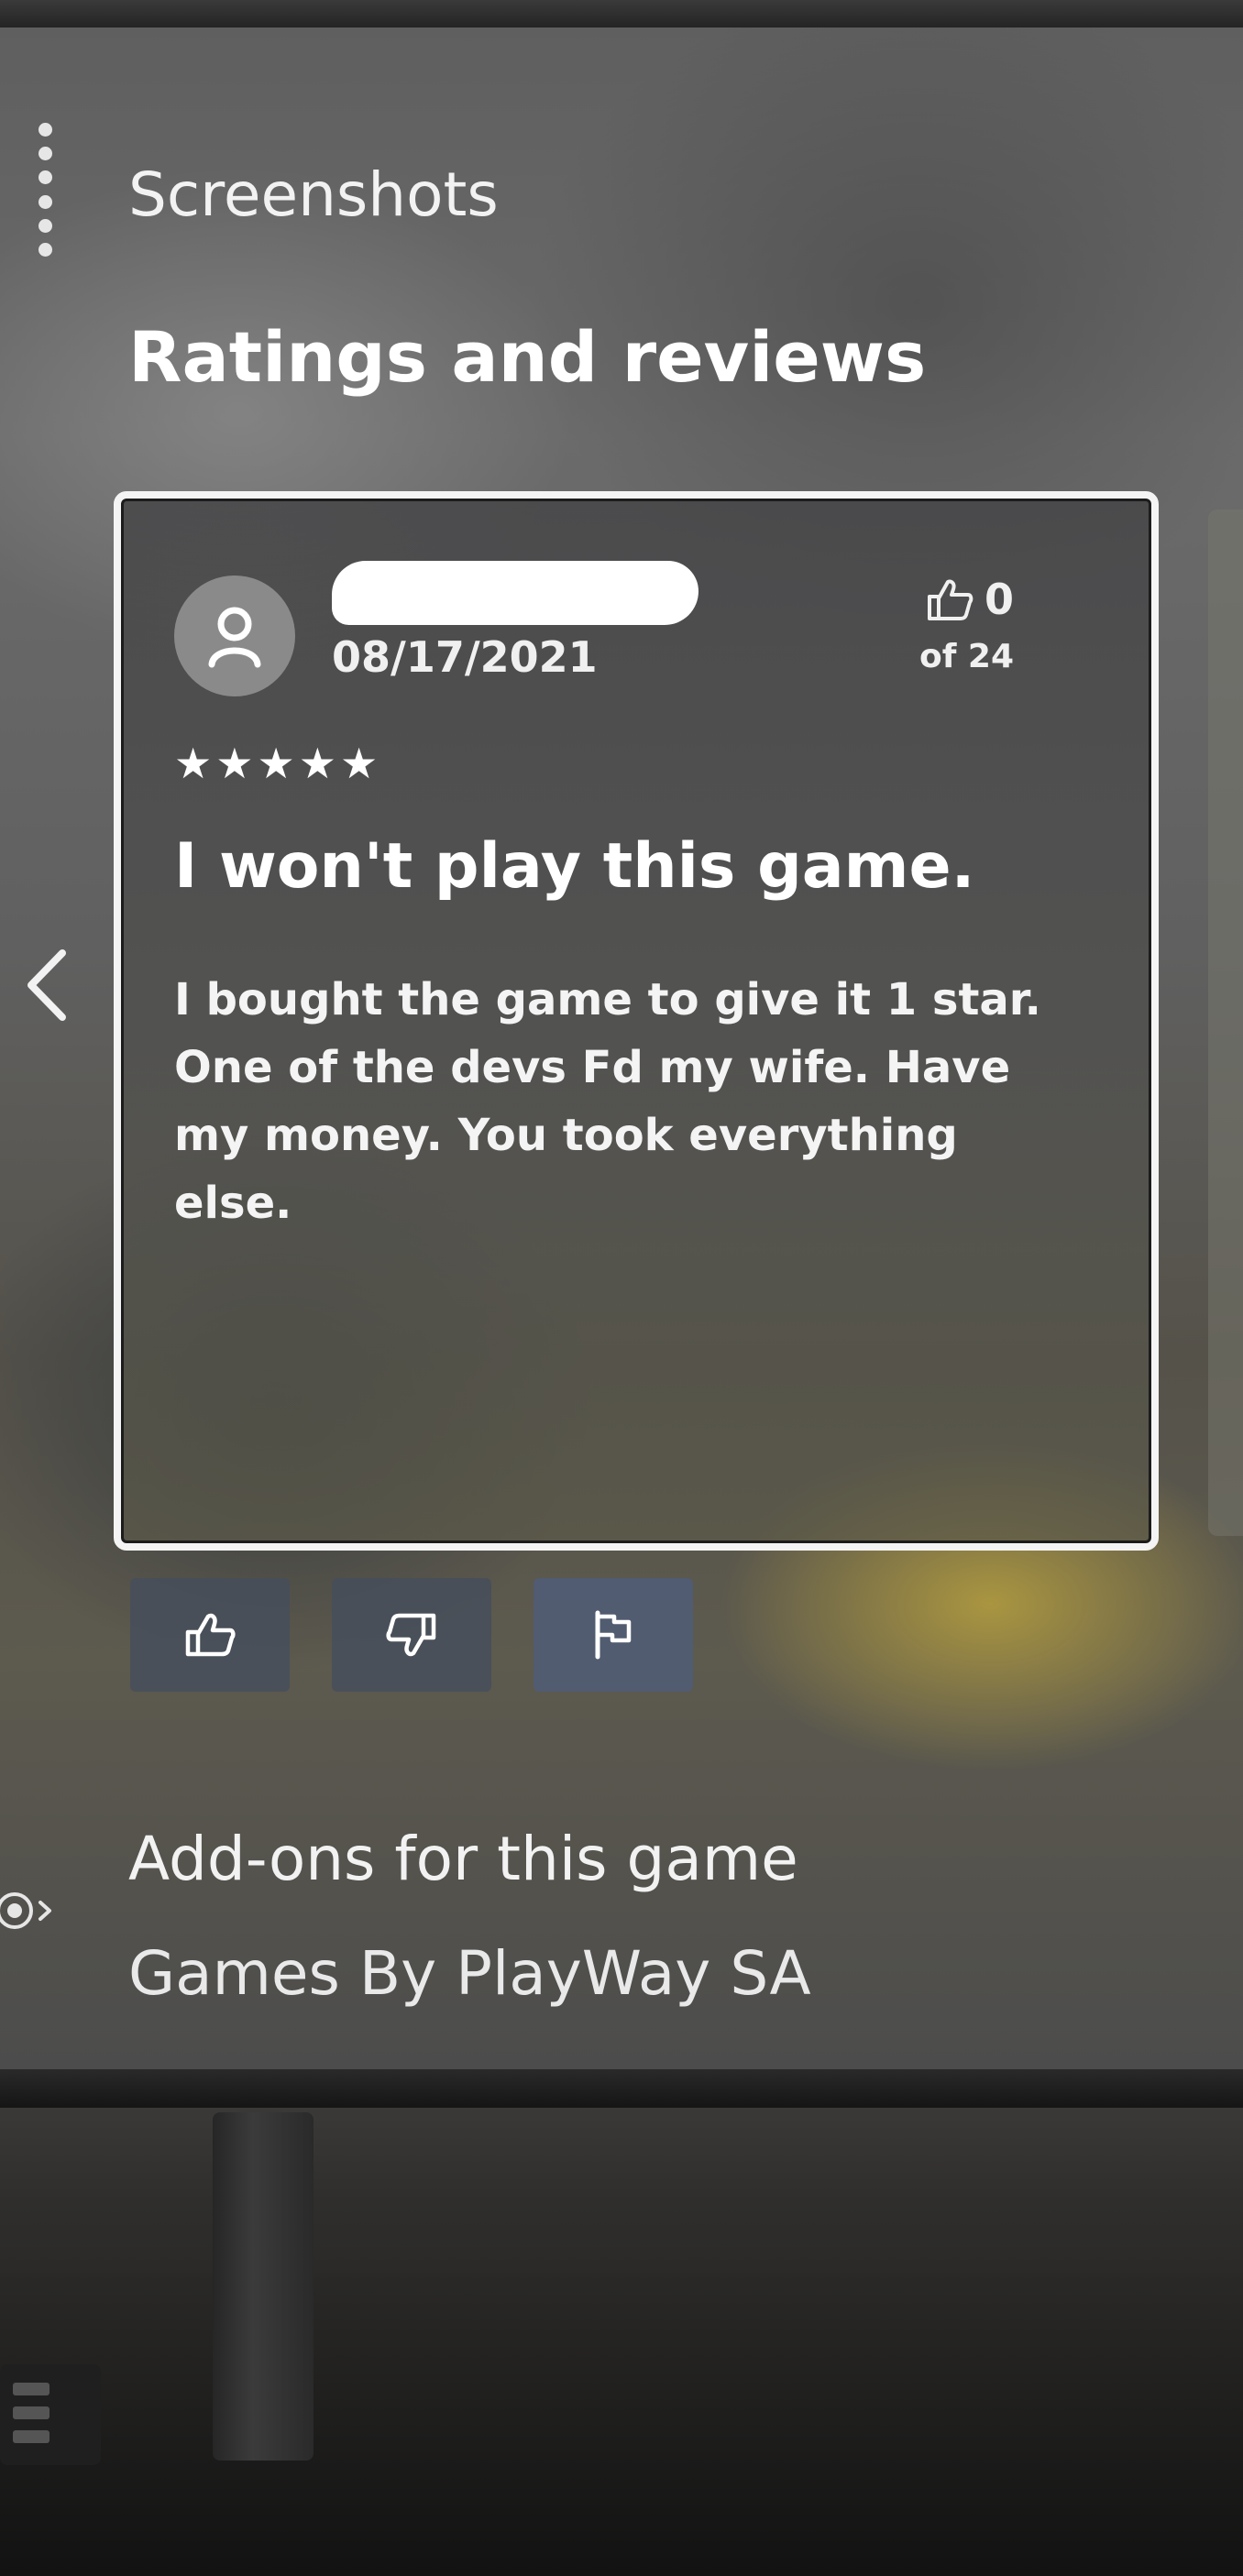 The image size is (1243, 2576). Describe the element at coordinates (463, 1859) in the screenshot. I see `addons-link: Add-ons for this game` at that location.